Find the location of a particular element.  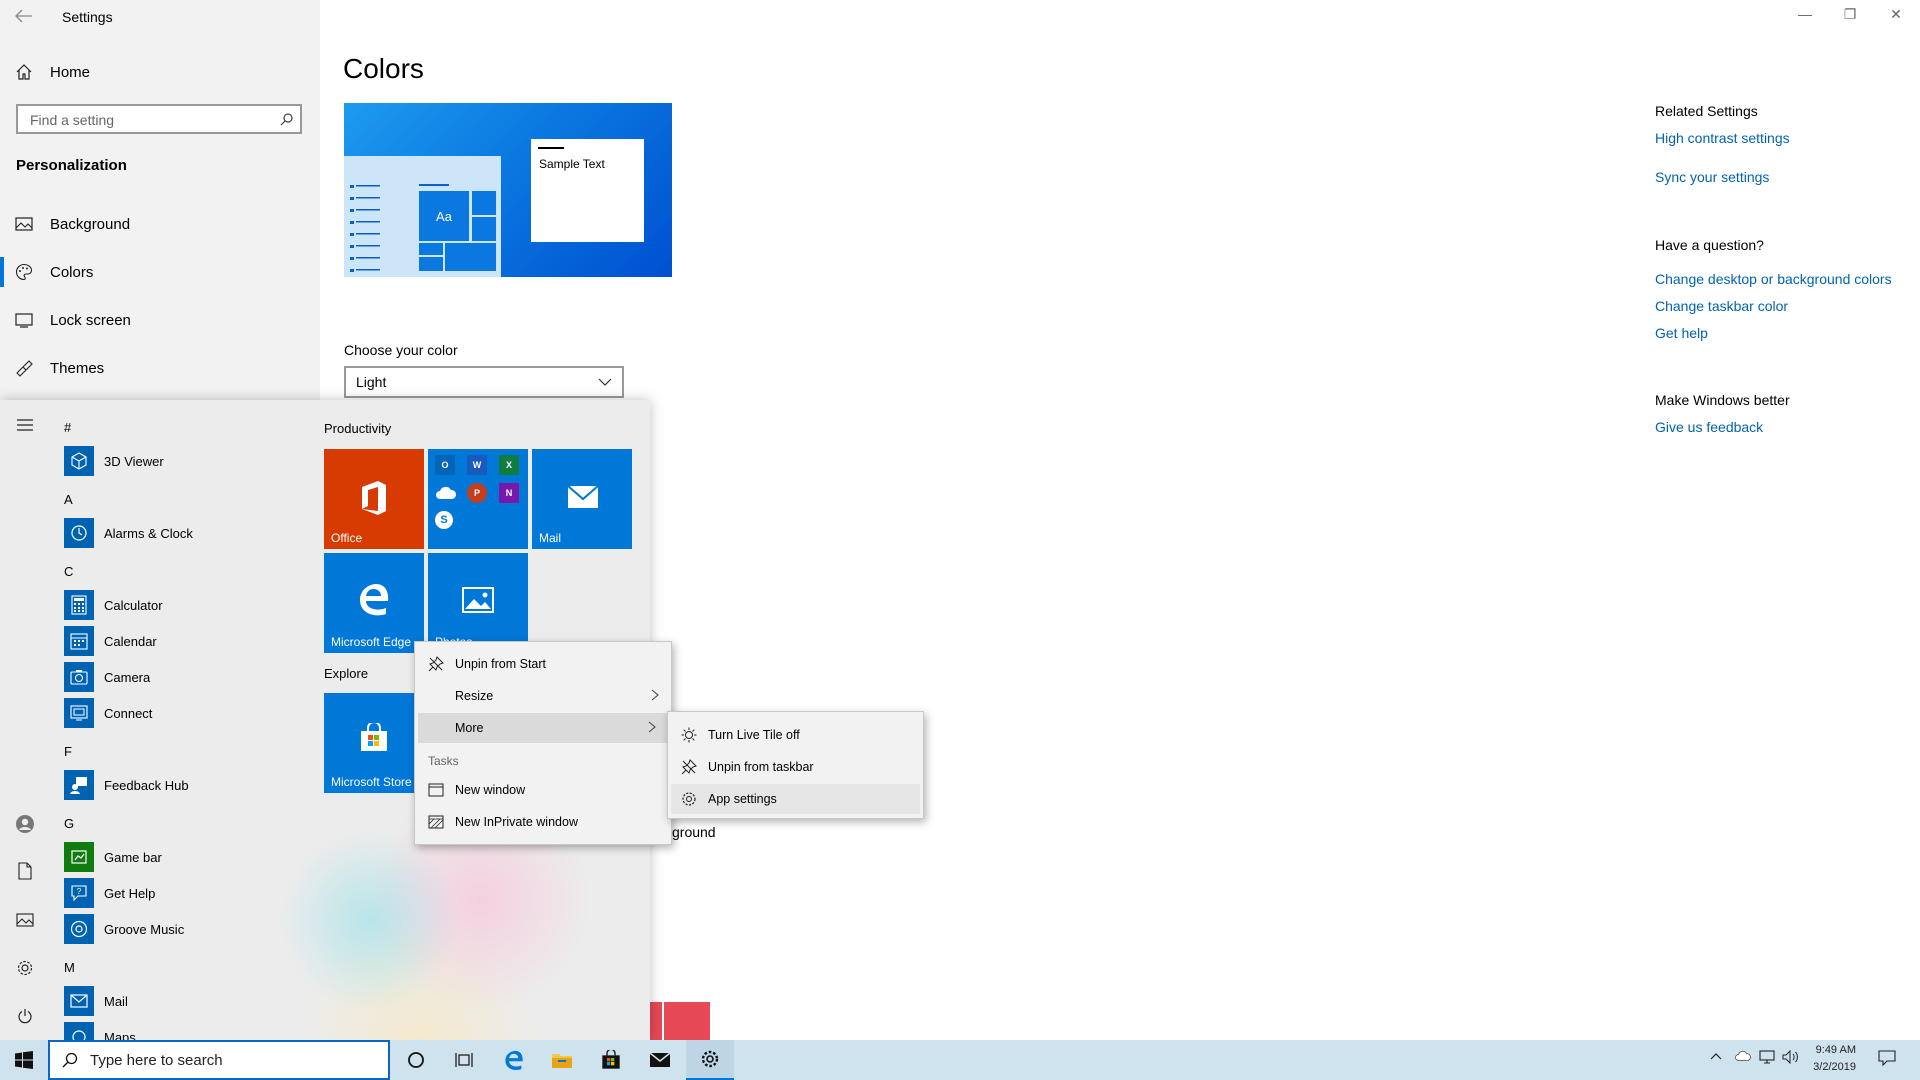

taskbar-settings is located at coordinates (710, 1060).